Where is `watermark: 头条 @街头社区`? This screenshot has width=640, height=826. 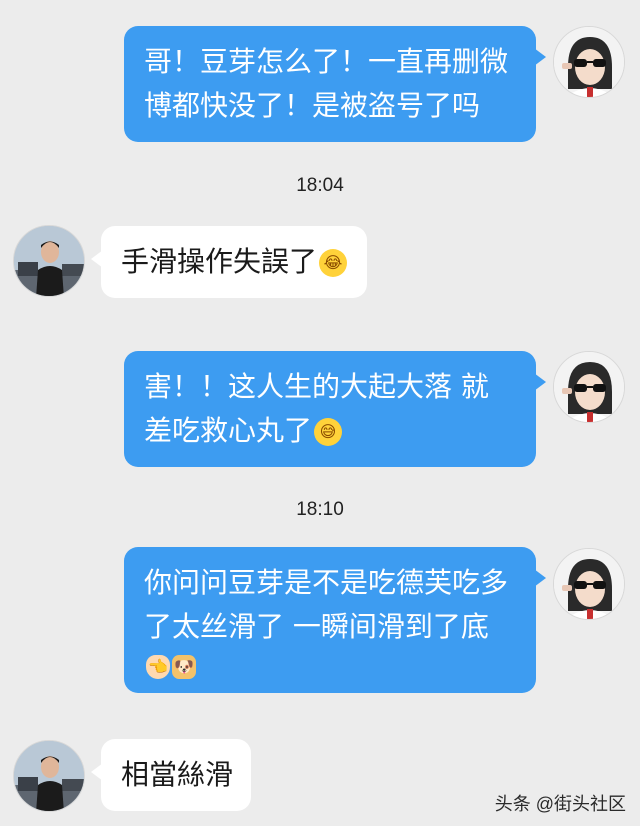 watermark: 头条 @街头社区 is located at coordinates (560, 804).